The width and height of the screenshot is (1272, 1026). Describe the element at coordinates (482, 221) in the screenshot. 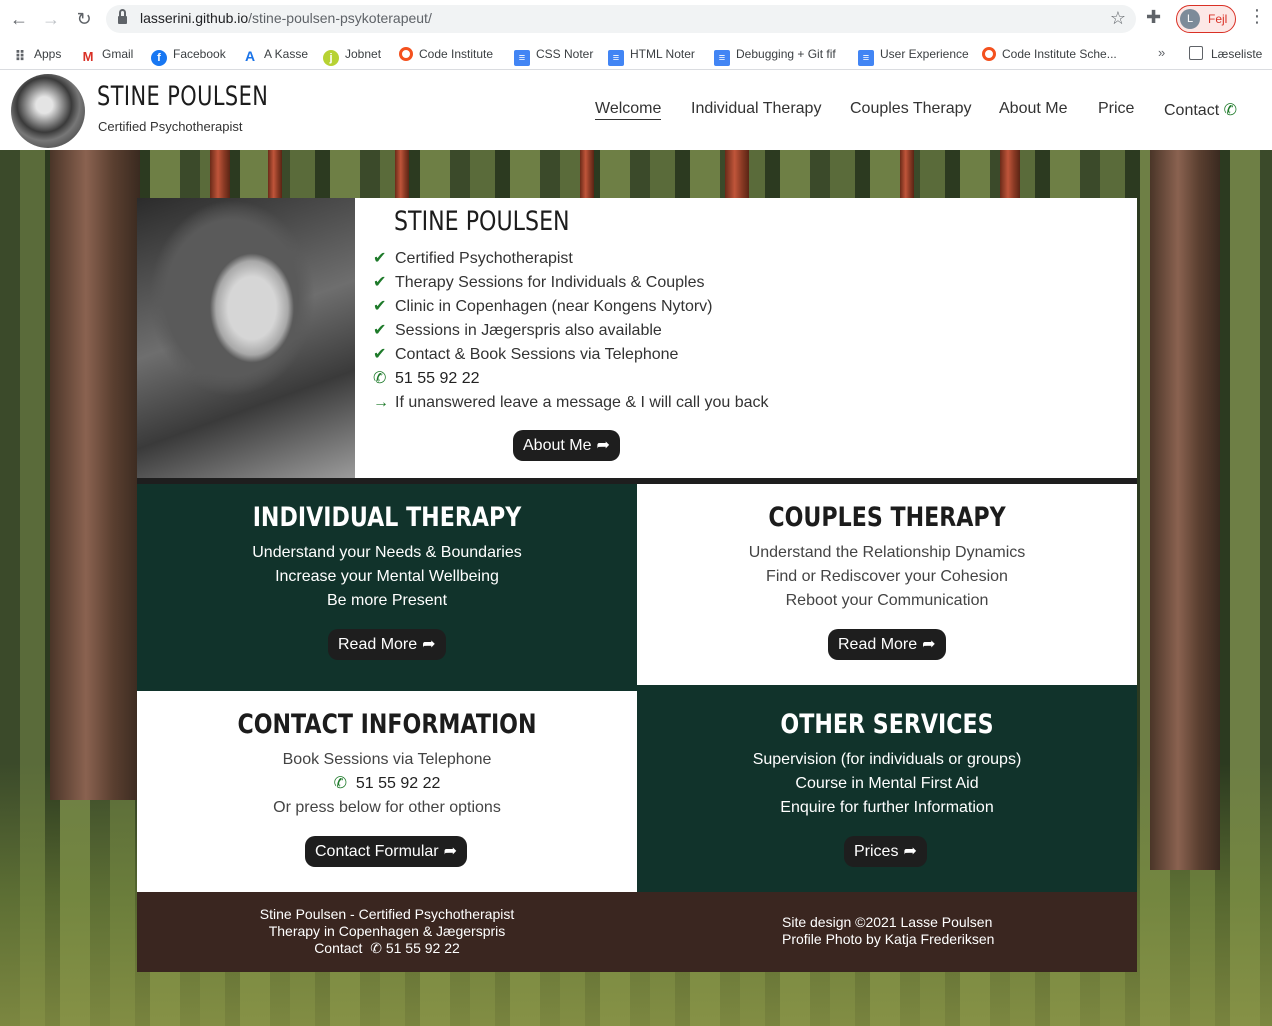

I see `intro-title: STINE POULSEN` at that location.